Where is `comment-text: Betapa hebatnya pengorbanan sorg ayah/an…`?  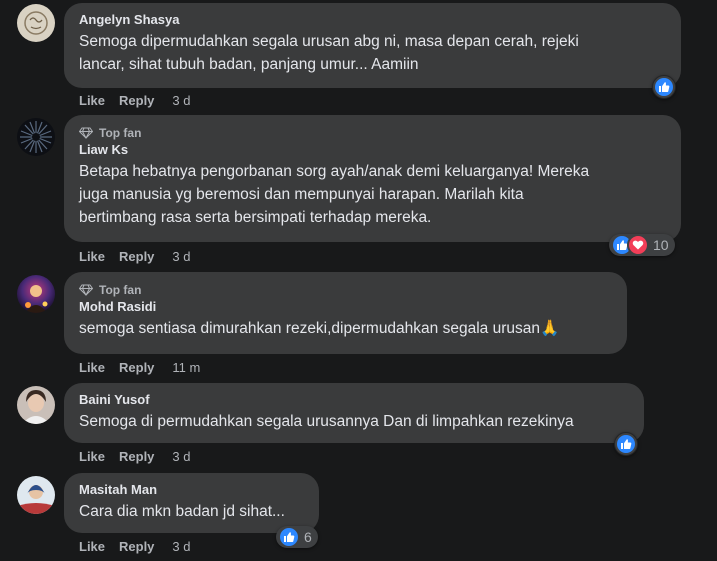
comment-text: Betapa hebatnya pengorbanan sorg ayah/an… is located at coordinates (372, 194).